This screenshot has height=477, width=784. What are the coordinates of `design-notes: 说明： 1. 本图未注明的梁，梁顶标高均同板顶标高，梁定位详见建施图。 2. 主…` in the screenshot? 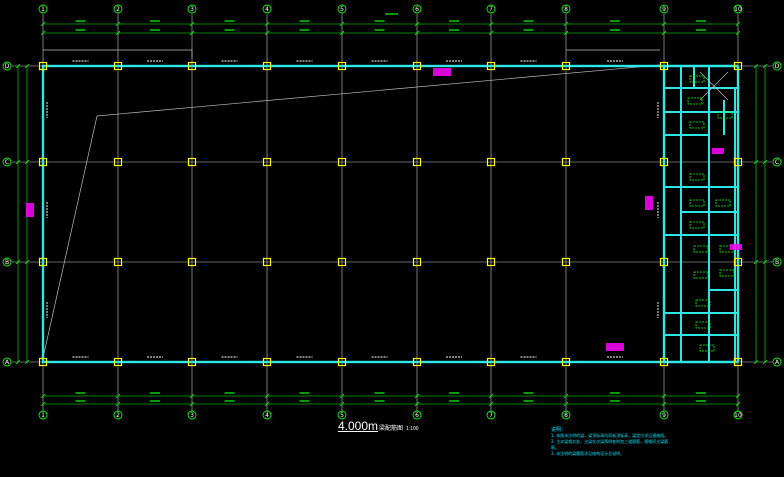 It's located at (613, 442).